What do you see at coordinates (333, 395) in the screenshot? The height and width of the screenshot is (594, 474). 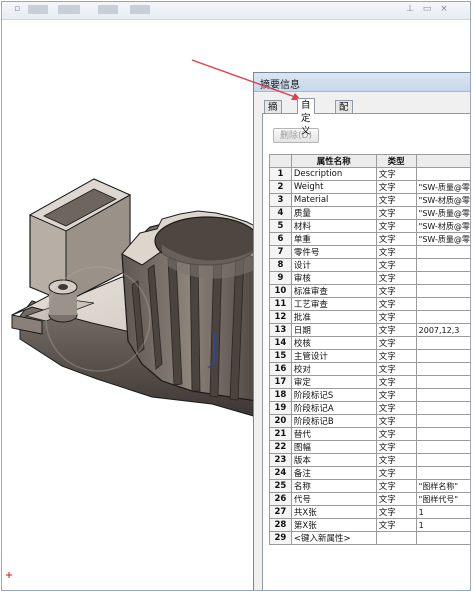 I see `property-name-cell: 阶段标记S` at bounding box center [333, 395].